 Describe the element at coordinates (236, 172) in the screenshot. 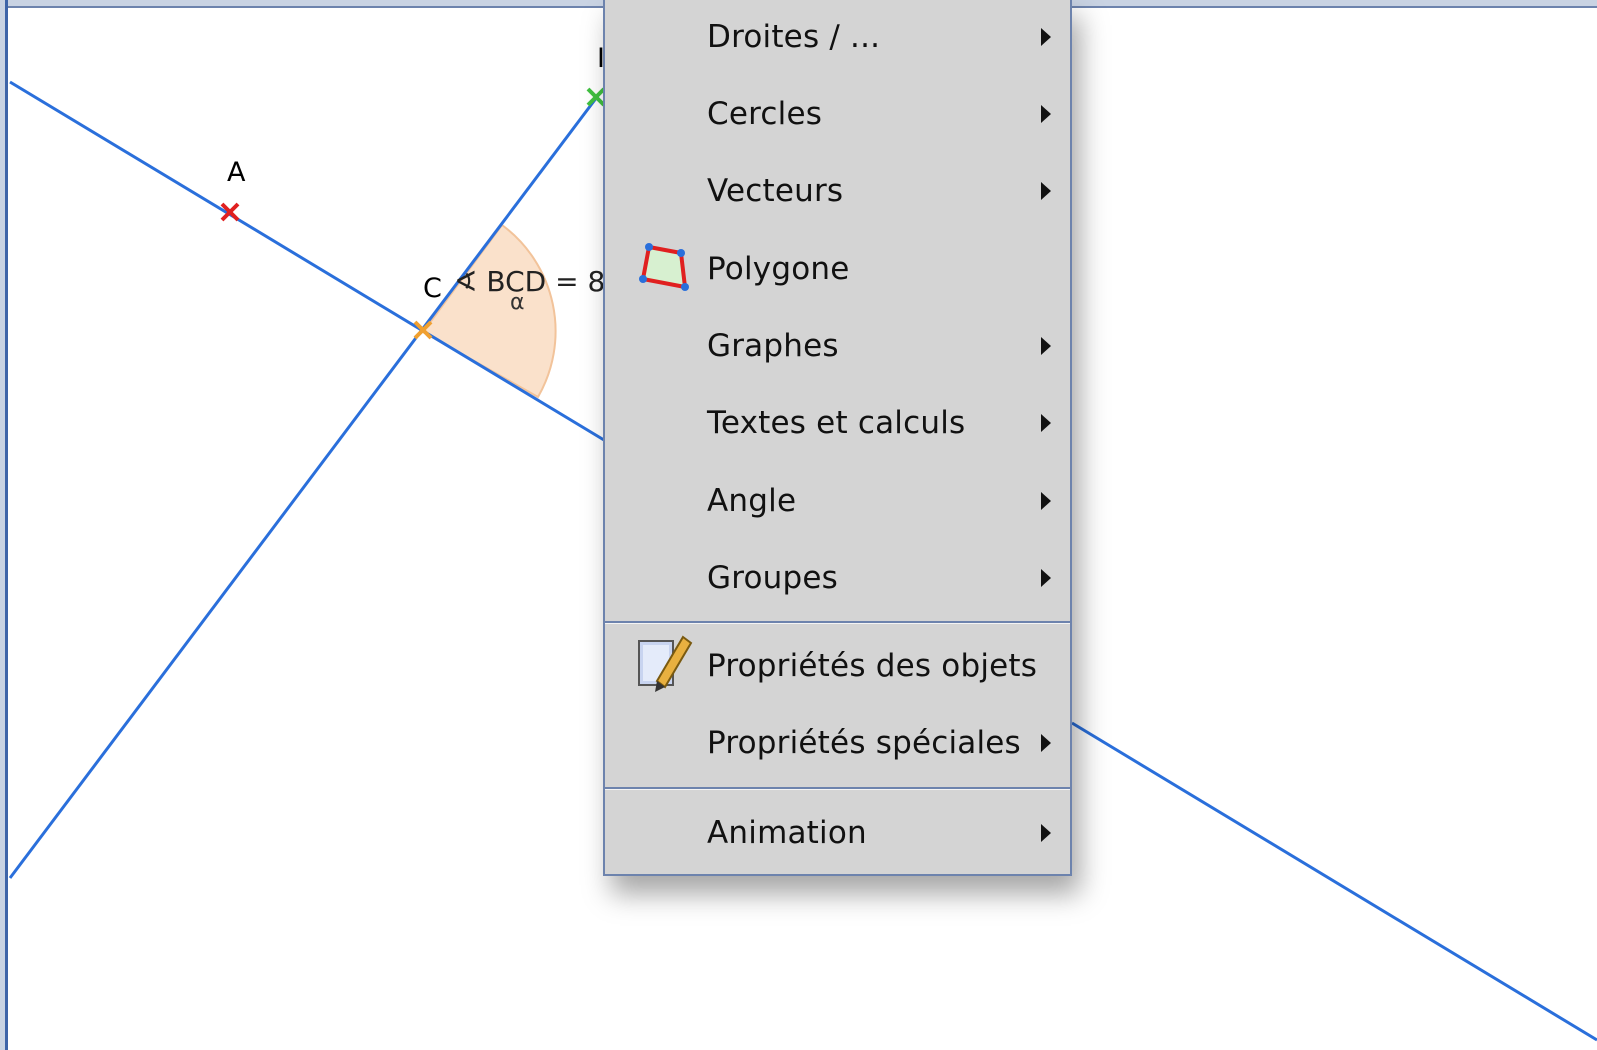

I see `point-a-label: A` at that location.